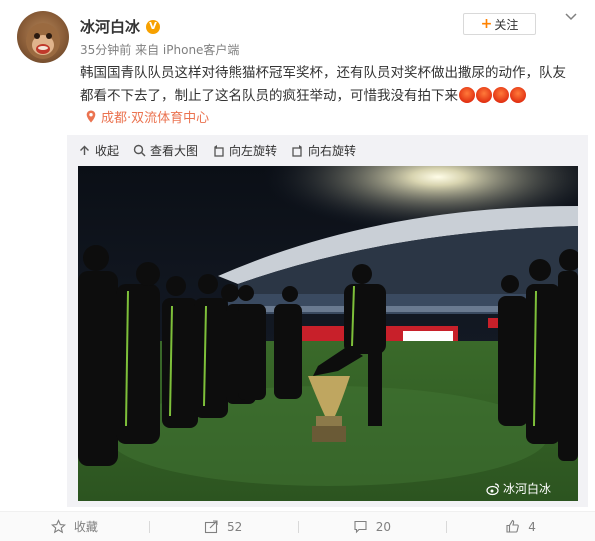 The width and height of the screenshot is (595, 541). Describe the element at coordinates (297, 151) in the screenshot. I see `rotate-right-icon` at that location.